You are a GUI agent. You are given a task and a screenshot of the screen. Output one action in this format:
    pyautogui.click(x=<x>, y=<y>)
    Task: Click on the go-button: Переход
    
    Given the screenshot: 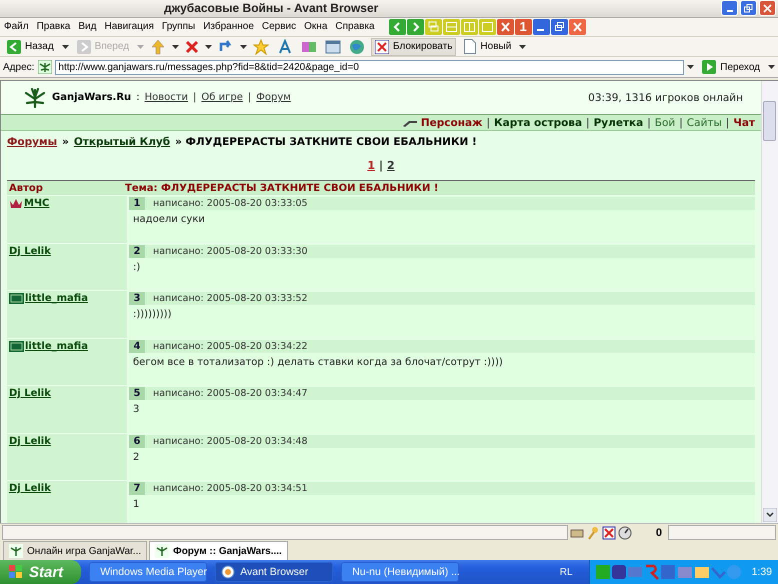 What is the action you would take?
    pyautogui.click(x=731, y=67)
    